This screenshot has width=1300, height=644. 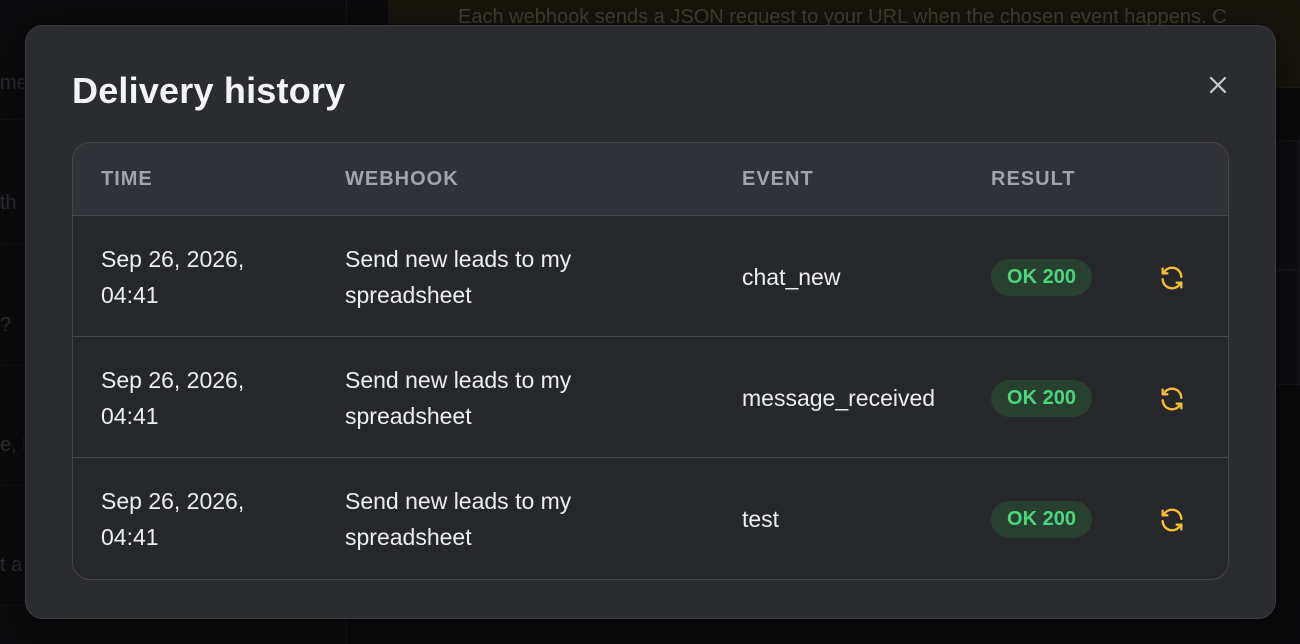 I want to click on event-cell: chat_new, so click(x=791, y=277).